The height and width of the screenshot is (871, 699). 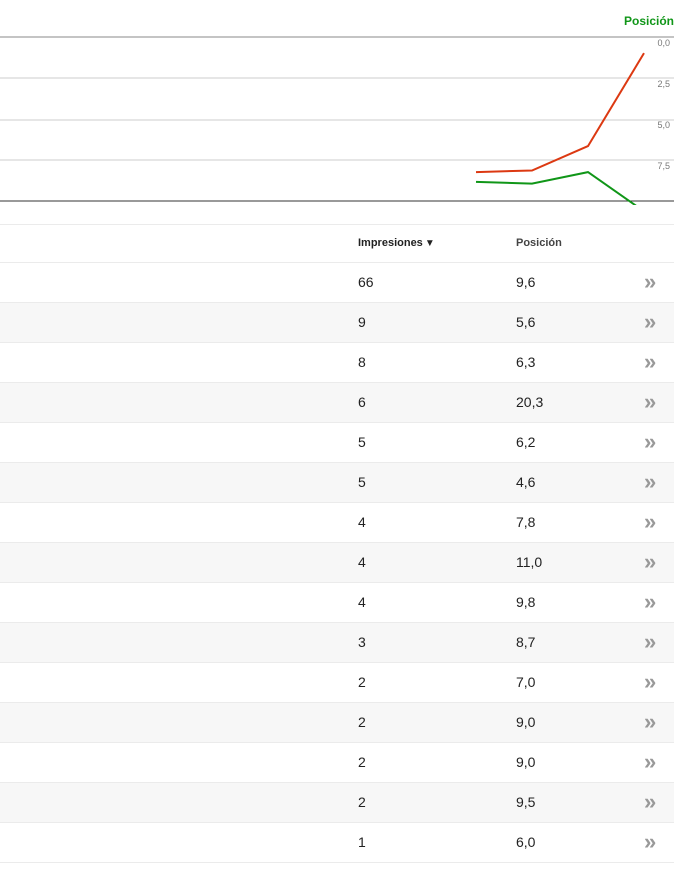 I want to click on impressions-cell: 8, so click(x=362, y=362).